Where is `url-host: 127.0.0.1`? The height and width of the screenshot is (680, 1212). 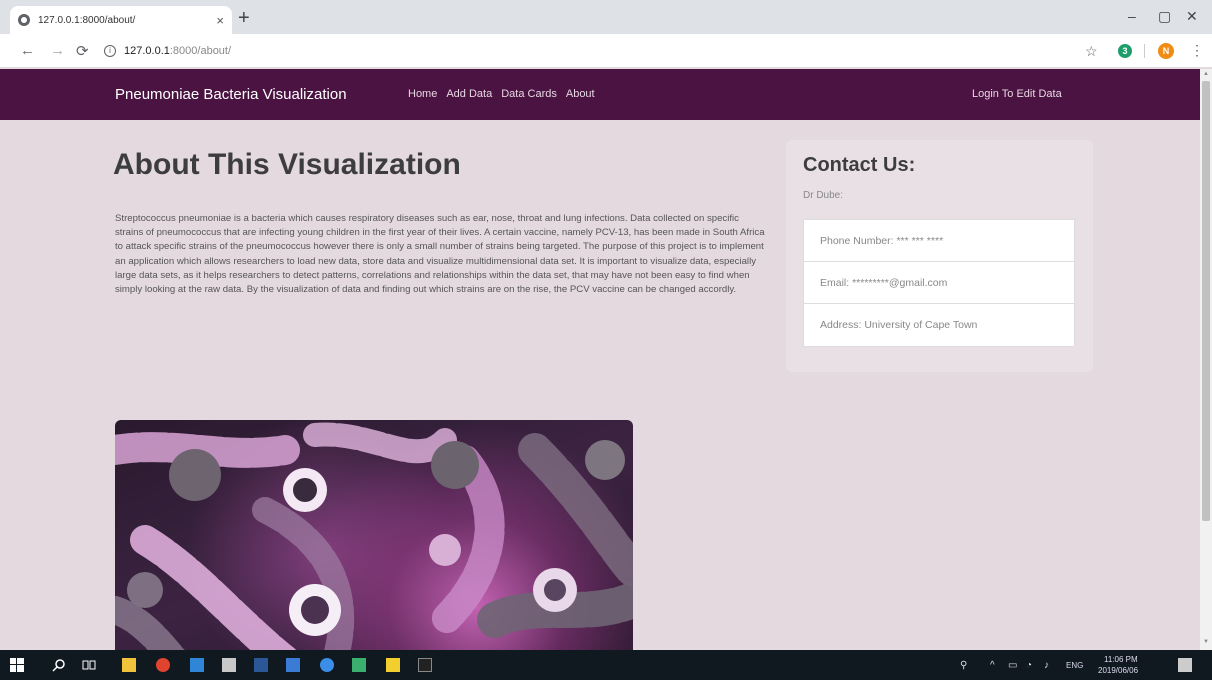
url-host: 127.0.0.1 is located at coordinates (147, 51).